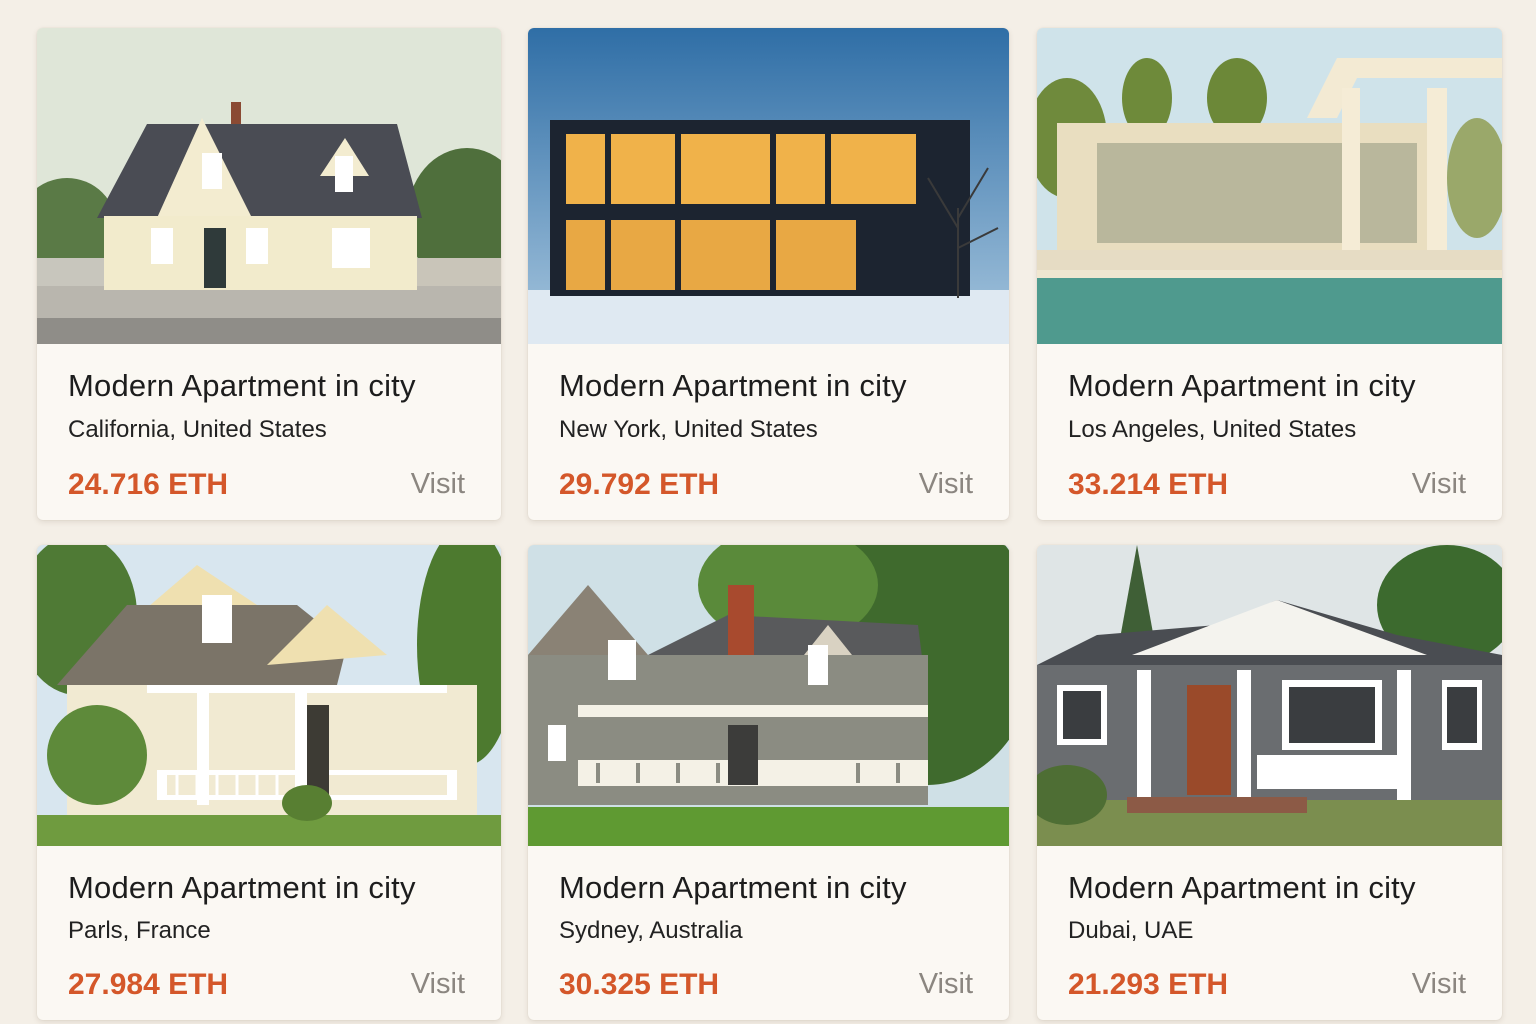  Describe the element at coordinates (1212, 429) in the screenshot. I see `listing-location: Los Angeles, United States` at that location.